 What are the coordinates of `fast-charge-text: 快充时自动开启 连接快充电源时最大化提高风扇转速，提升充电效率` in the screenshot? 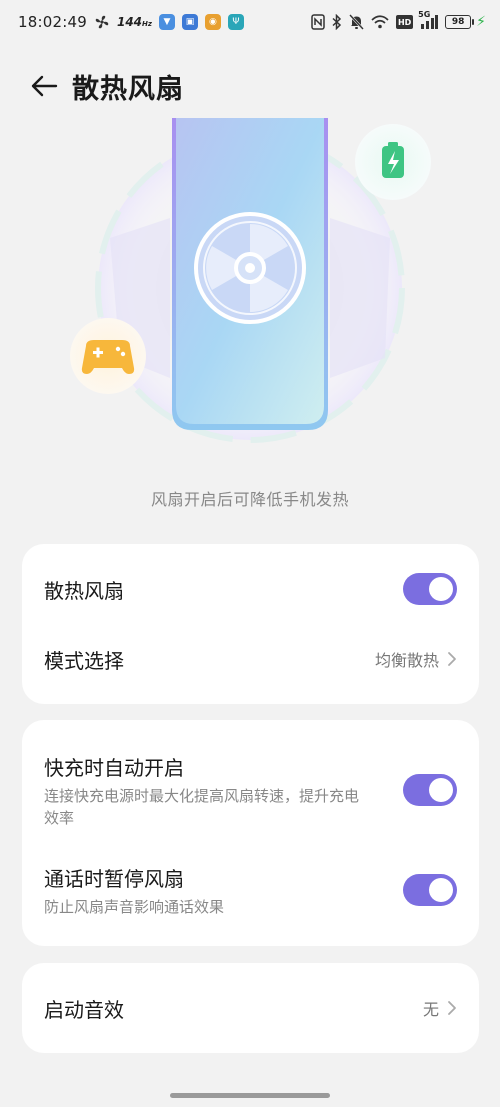 It's located at (204, 790).